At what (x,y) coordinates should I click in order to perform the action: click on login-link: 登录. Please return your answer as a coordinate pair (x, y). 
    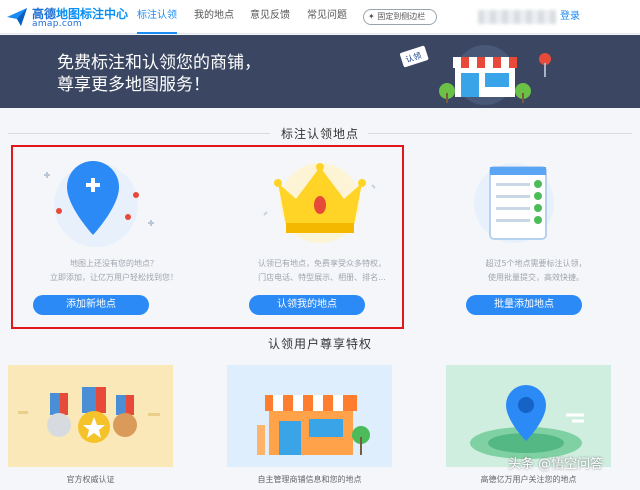
    Looking at the image, I should click on (570, 16).